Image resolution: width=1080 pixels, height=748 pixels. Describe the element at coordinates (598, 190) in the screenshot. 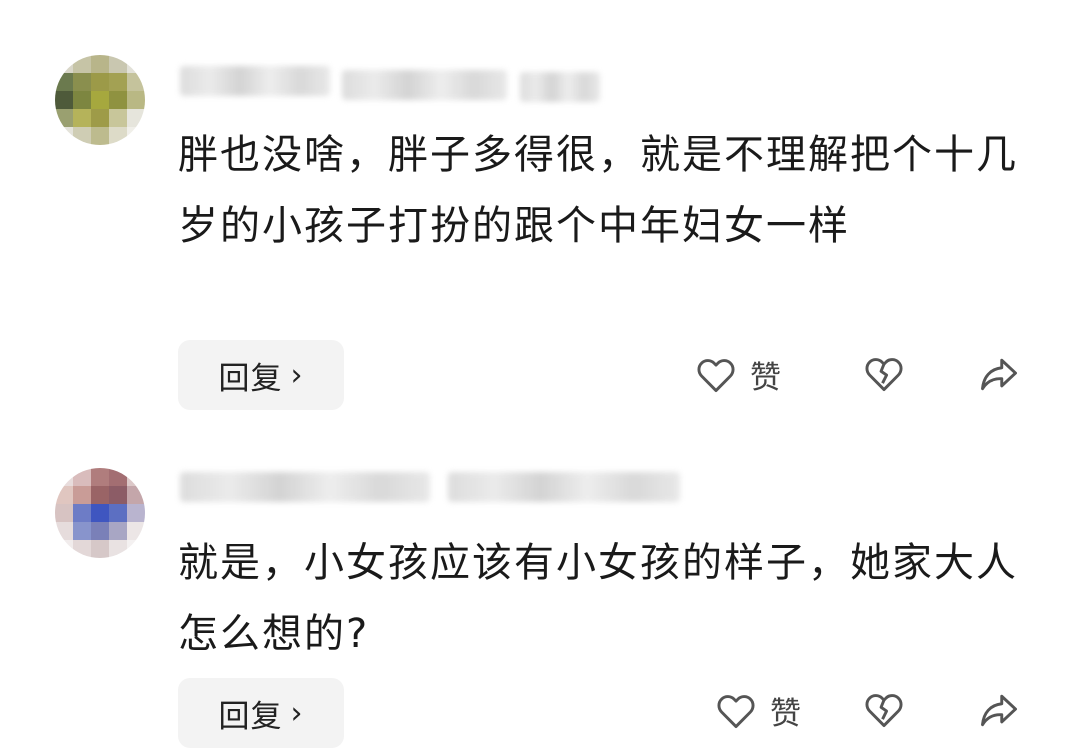

I see `comment-text: 胖也没啥，胖子多得很，就是不理解把个十几岁的小孩子打扮的跟个中年妇女一样` at that location.